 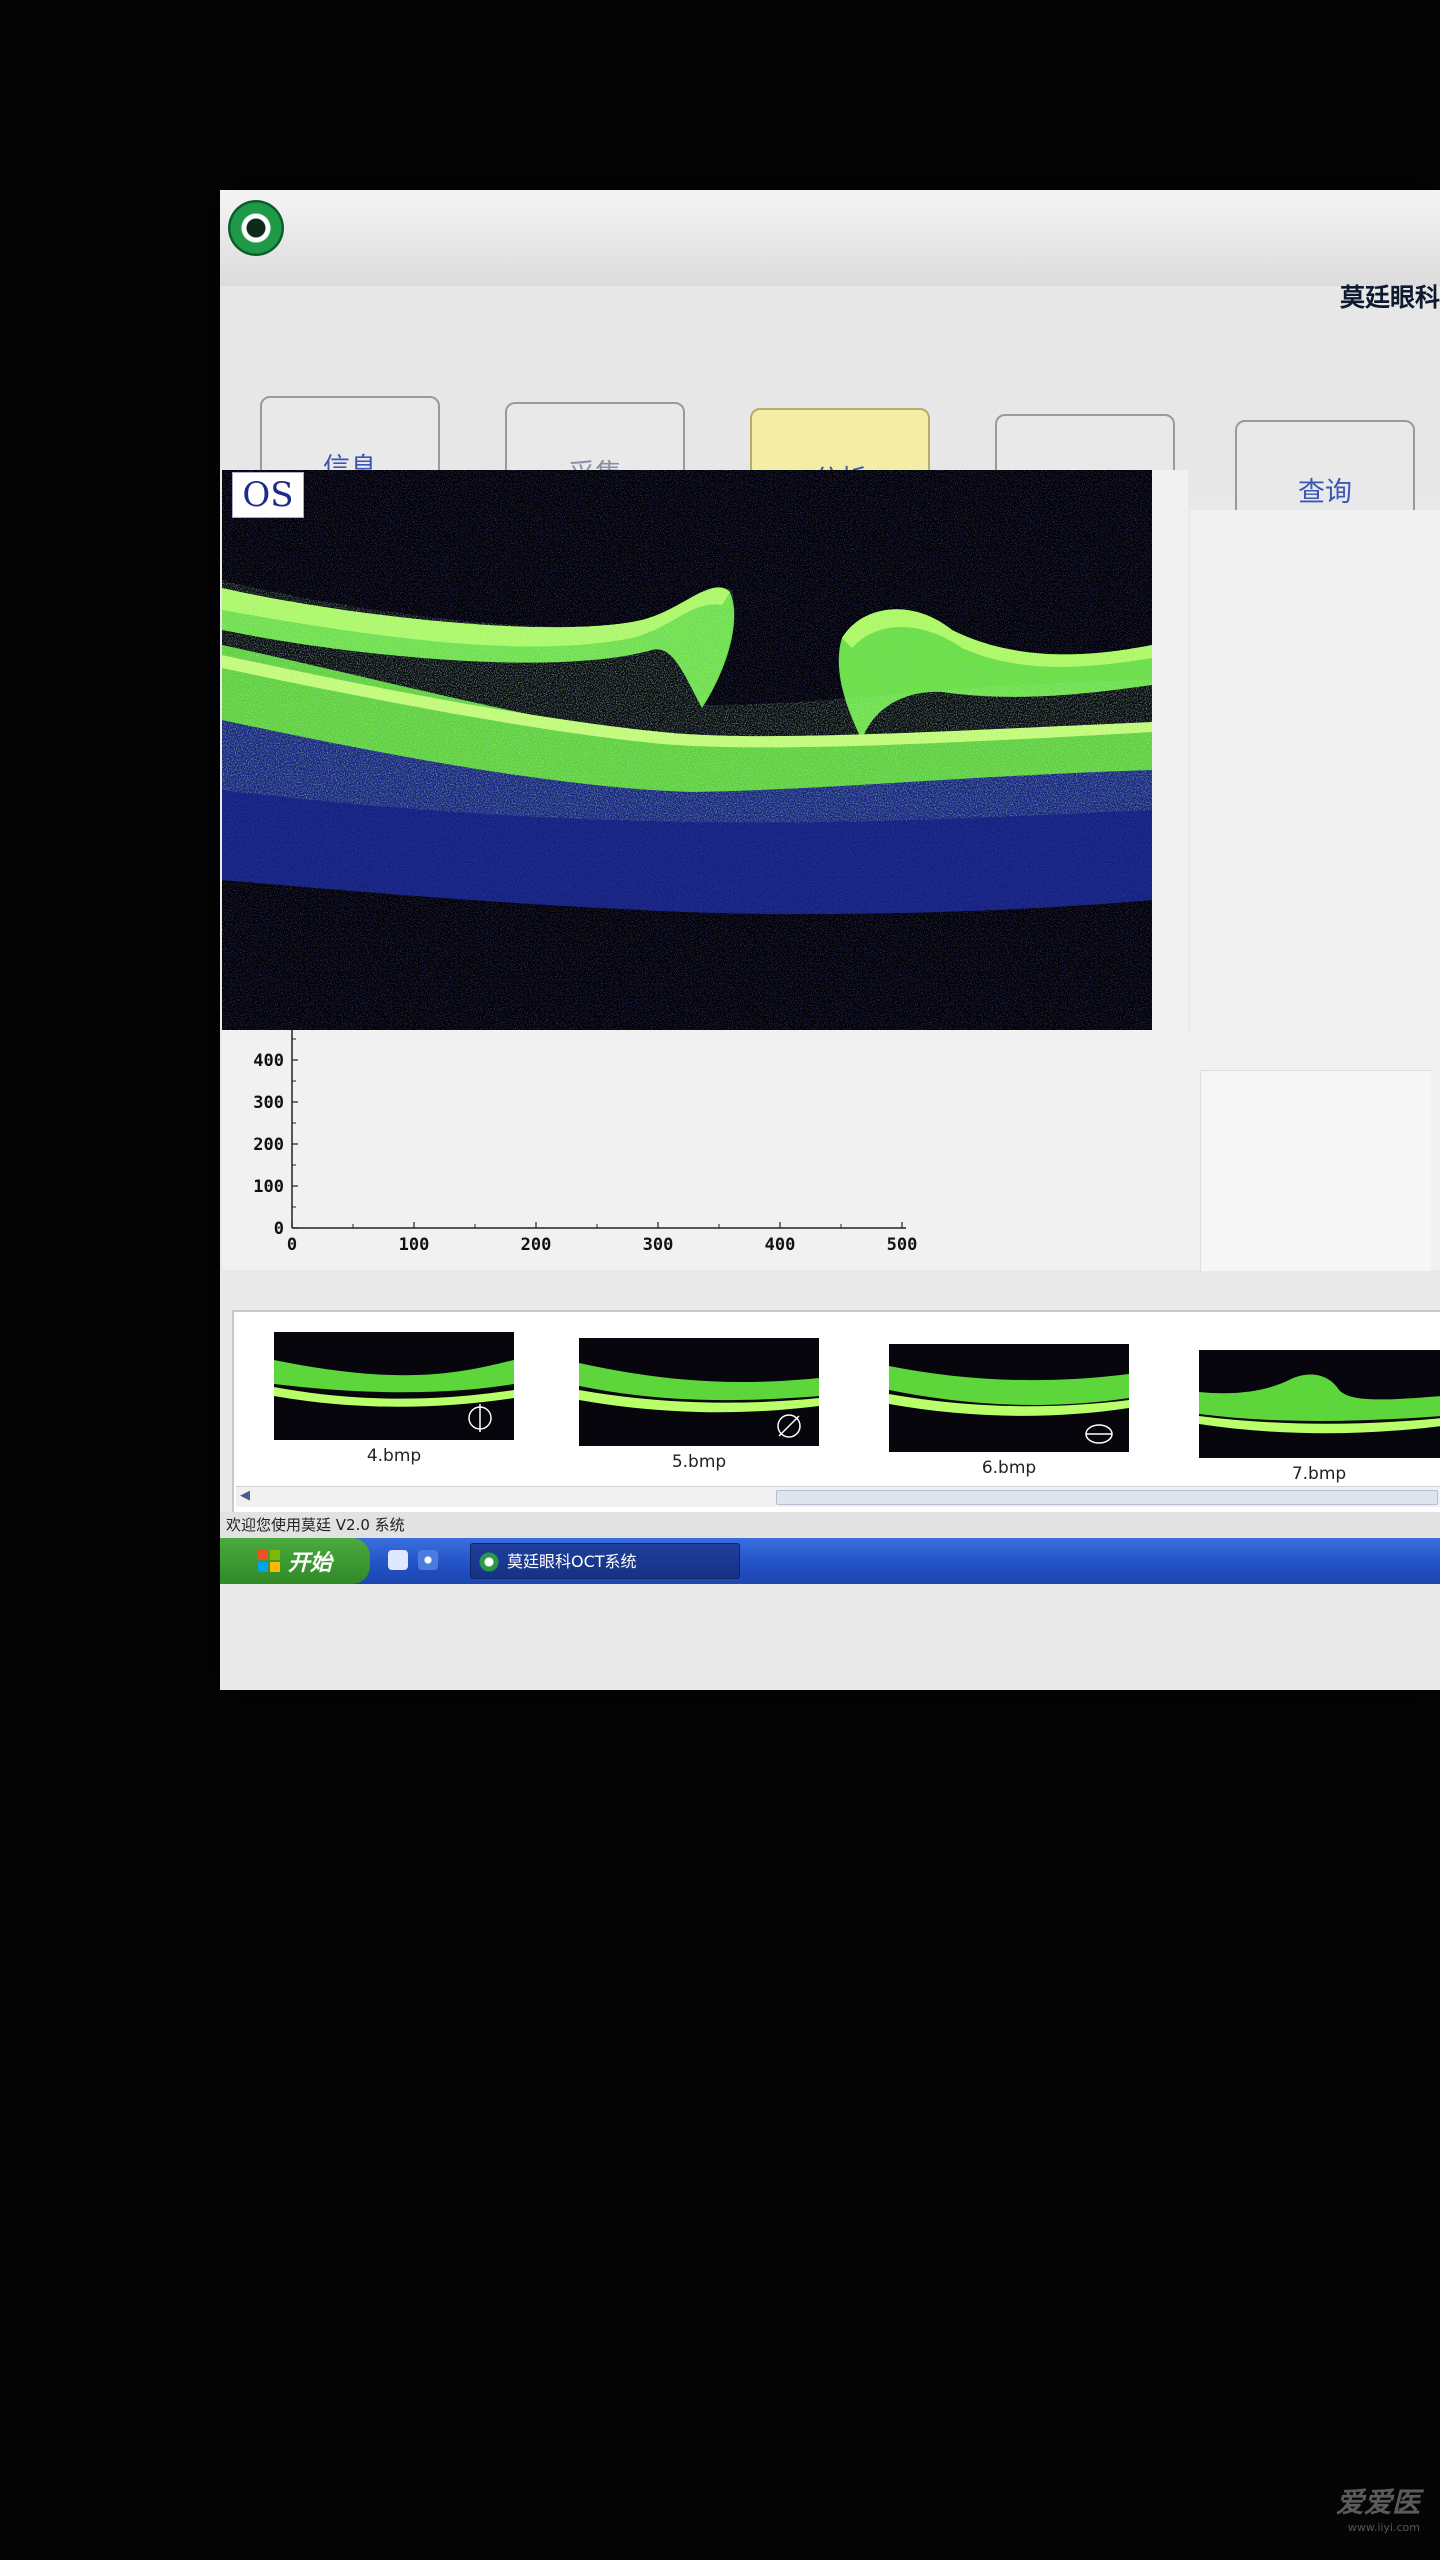 I want to click on taskbar-app-label: 莫廷眼科OCT系统, so click(x=572, y=1561).